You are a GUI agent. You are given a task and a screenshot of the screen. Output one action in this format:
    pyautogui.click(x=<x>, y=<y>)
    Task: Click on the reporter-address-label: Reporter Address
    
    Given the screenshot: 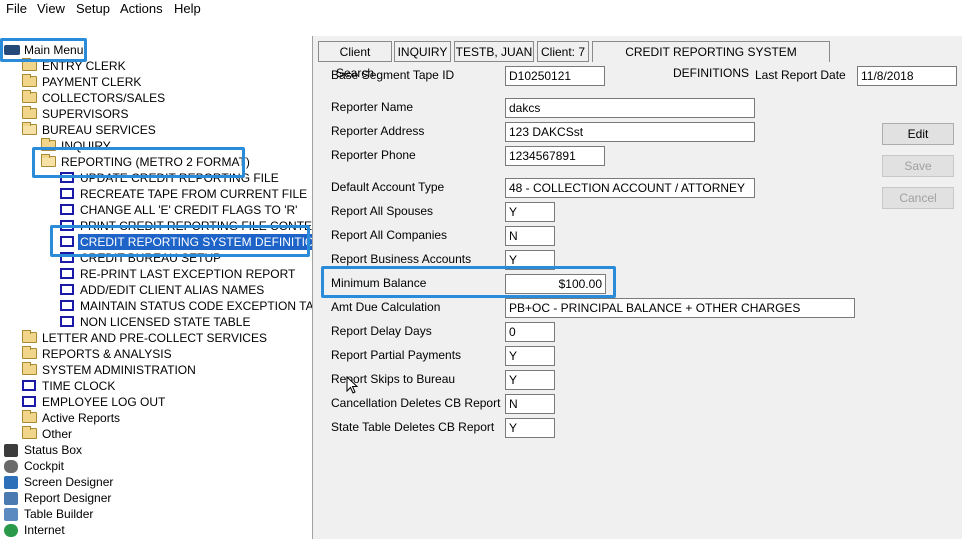 What is the action you would take?
    pyautogui.click(x=378, y=131)
    